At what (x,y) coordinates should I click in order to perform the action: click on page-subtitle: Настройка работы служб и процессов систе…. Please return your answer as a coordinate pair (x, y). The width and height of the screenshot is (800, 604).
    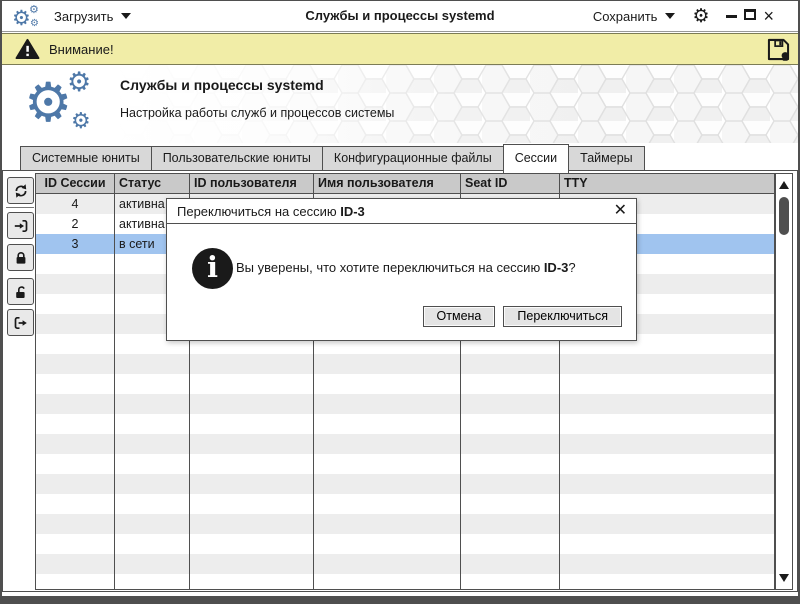
    Looking at the image, I should click on (257, 113).